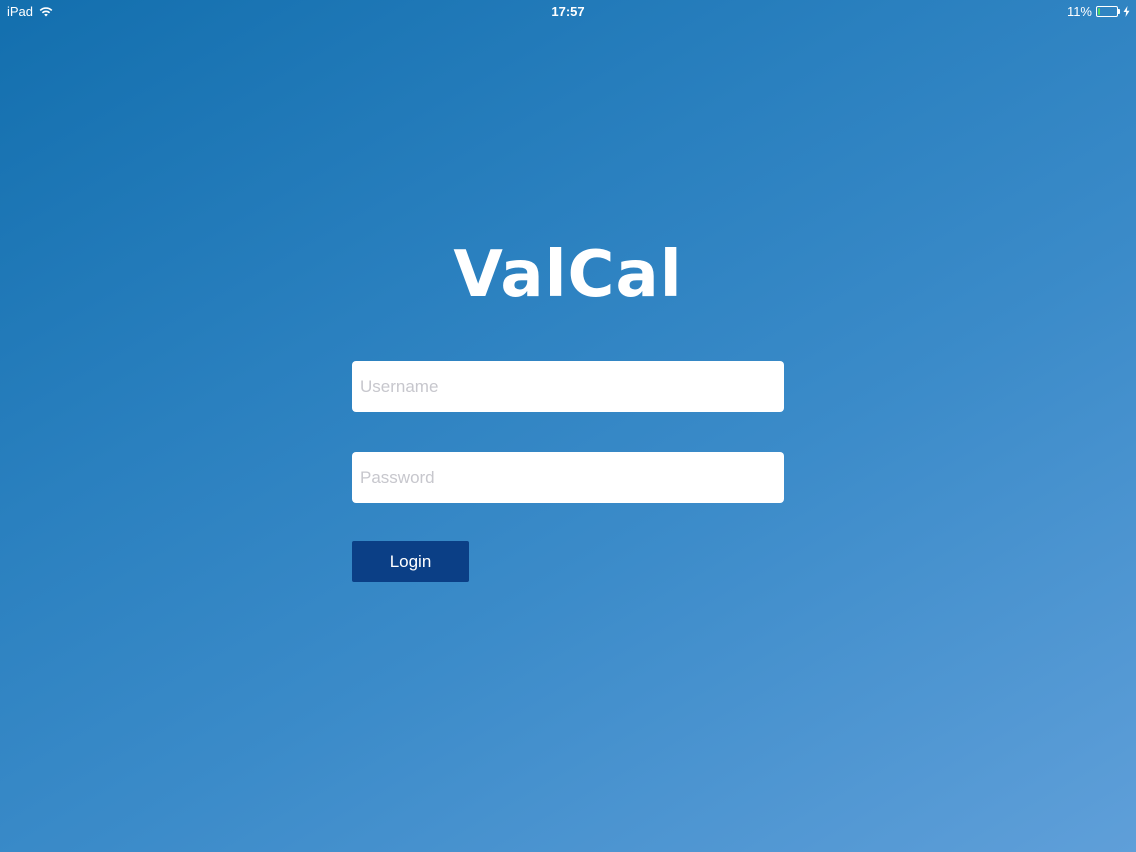 This screenshot has width=1136, height=852. What do you see at coordinates (1109, 11) in the screenshot?
I see `battery-icon` at bounding box center [1109, 11].